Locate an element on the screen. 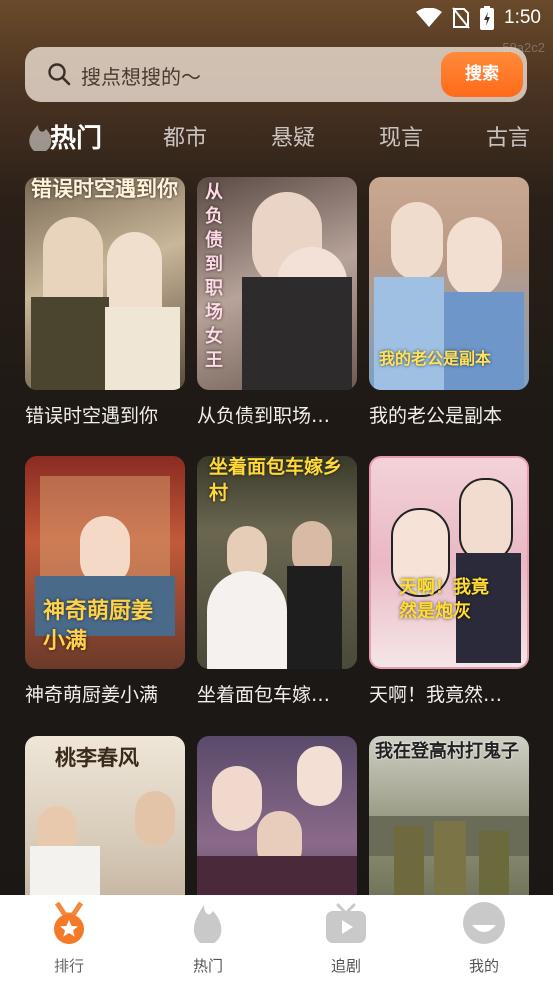  battery-charging-icon is located at coordinates (487, 18).